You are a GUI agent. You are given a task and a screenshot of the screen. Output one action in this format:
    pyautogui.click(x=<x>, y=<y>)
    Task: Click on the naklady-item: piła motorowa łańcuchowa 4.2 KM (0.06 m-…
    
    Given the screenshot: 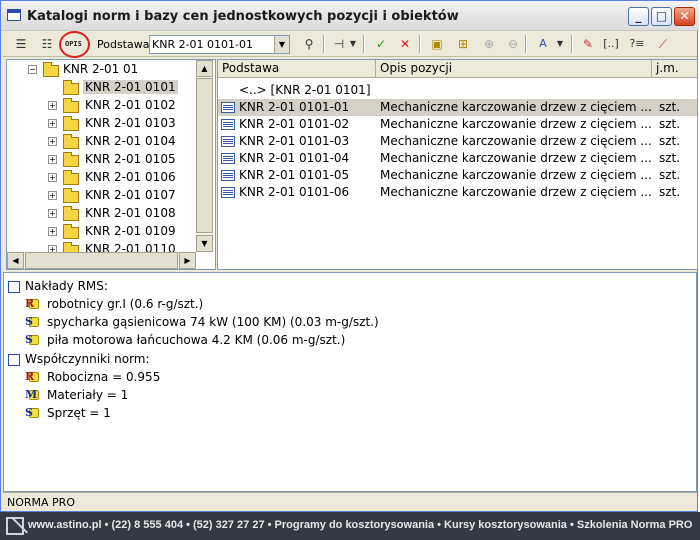 What is the action you would take?
    pyautogui.click(x=196, y=340)
    